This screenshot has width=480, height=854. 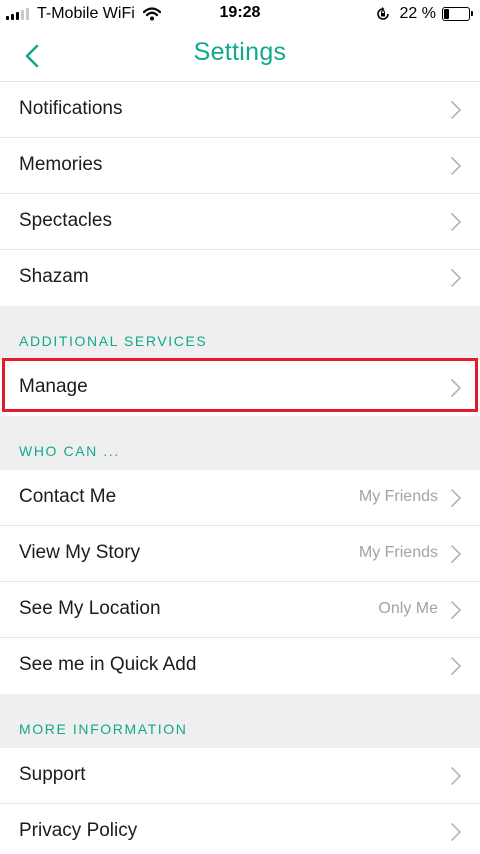 What do you see at coordinates (103, 729) in the screenshot?
I see `section-title: MORE INFORMATION` at bounding box center [103, 729].